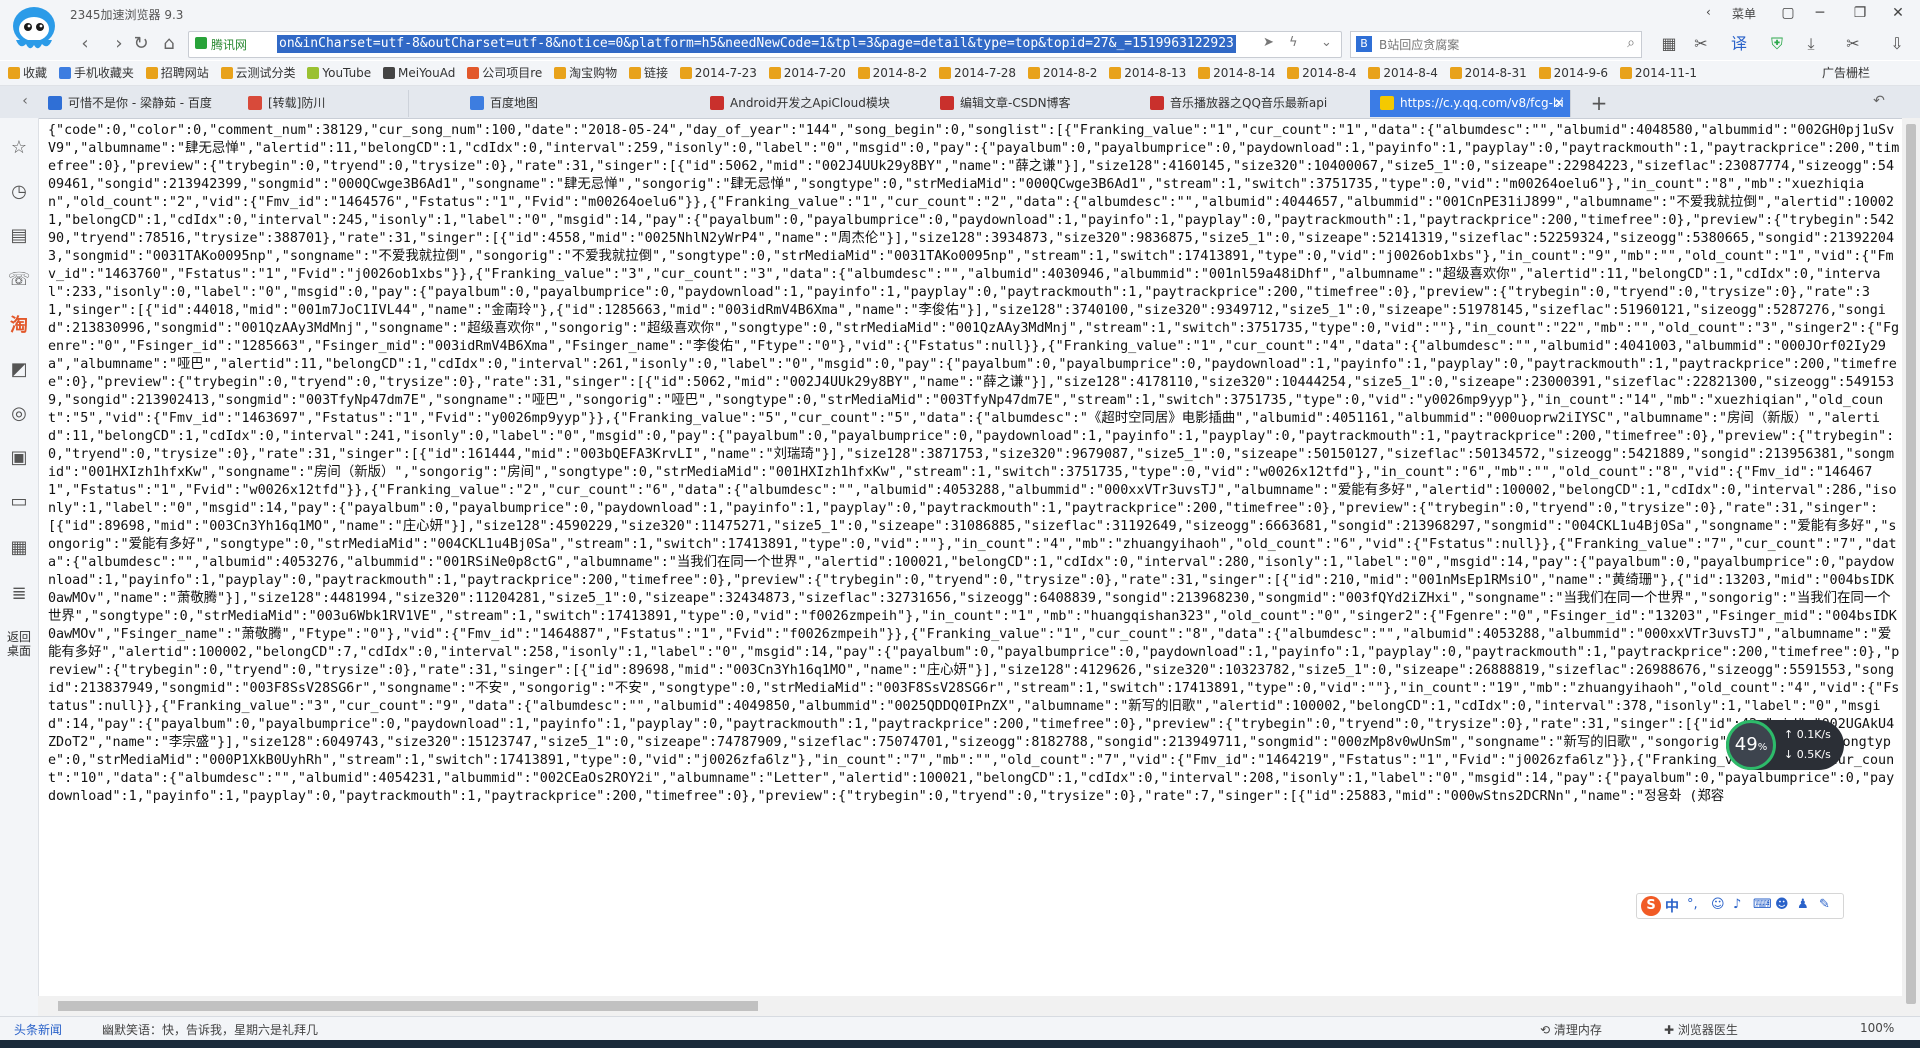 The width and height of the screenshot is (1920, 1048). I want to click on punctuation-icon: °,, so click(1692, 904).